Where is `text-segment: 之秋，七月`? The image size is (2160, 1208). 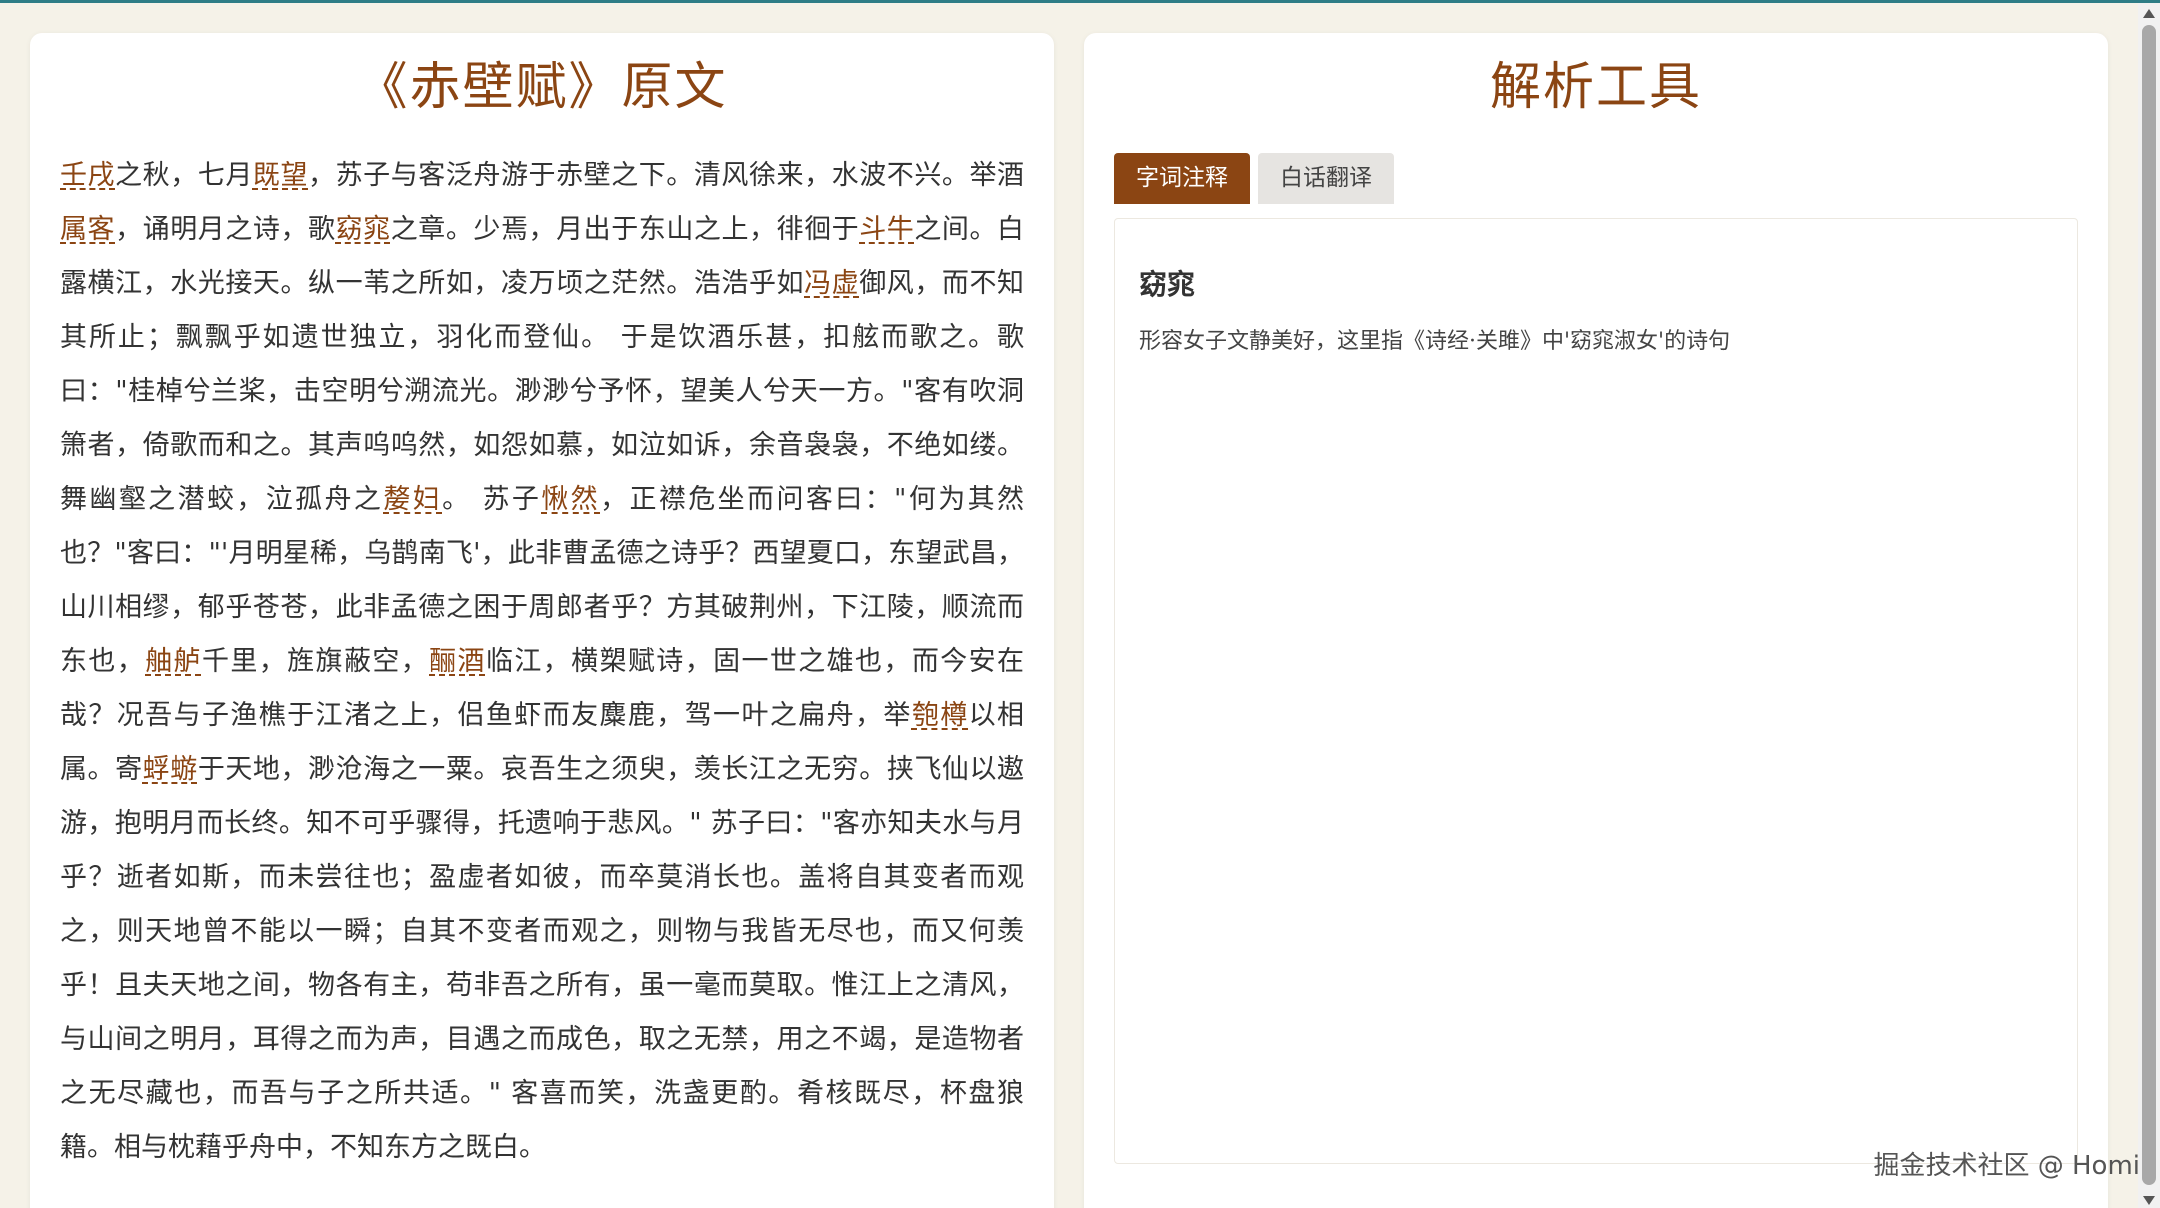 text-segment: 之秋，七月 is located at coordinates (184, 175).